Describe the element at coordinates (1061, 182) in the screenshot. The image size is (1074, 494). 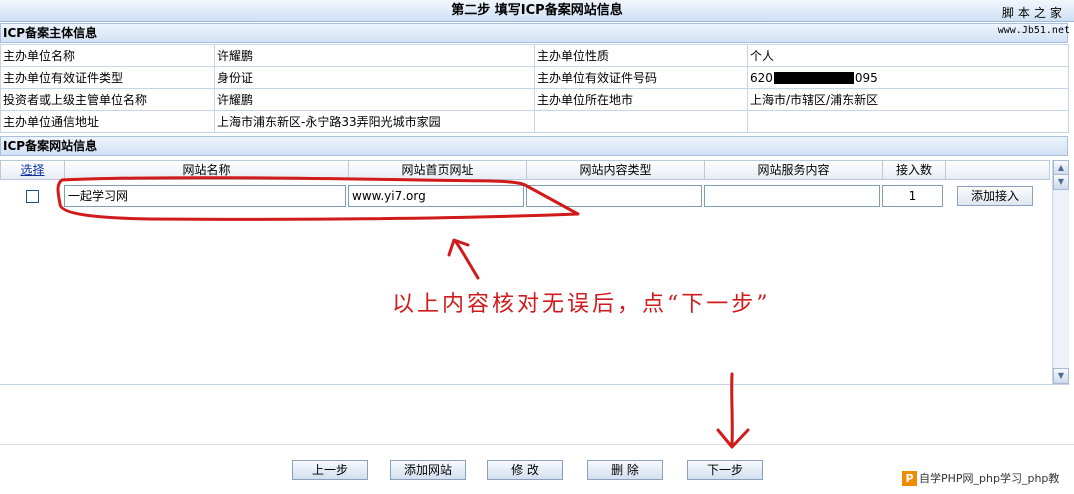
I see `scroll-down-small-icon: ▼` at that location.